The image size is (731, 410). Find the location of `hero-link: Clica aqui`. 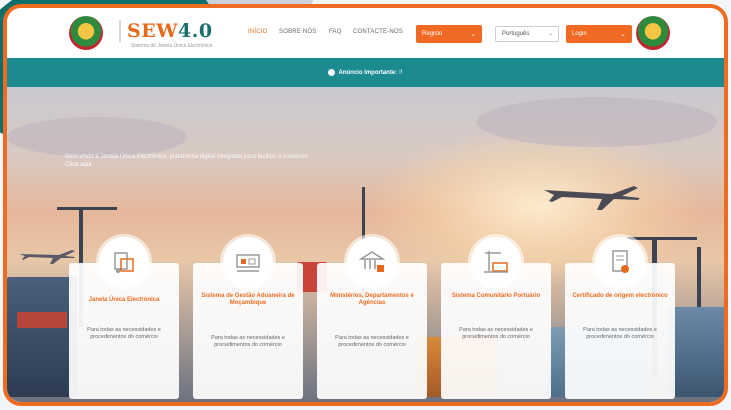

hero-link: Clica aqui is located at coordinates (78, 165).